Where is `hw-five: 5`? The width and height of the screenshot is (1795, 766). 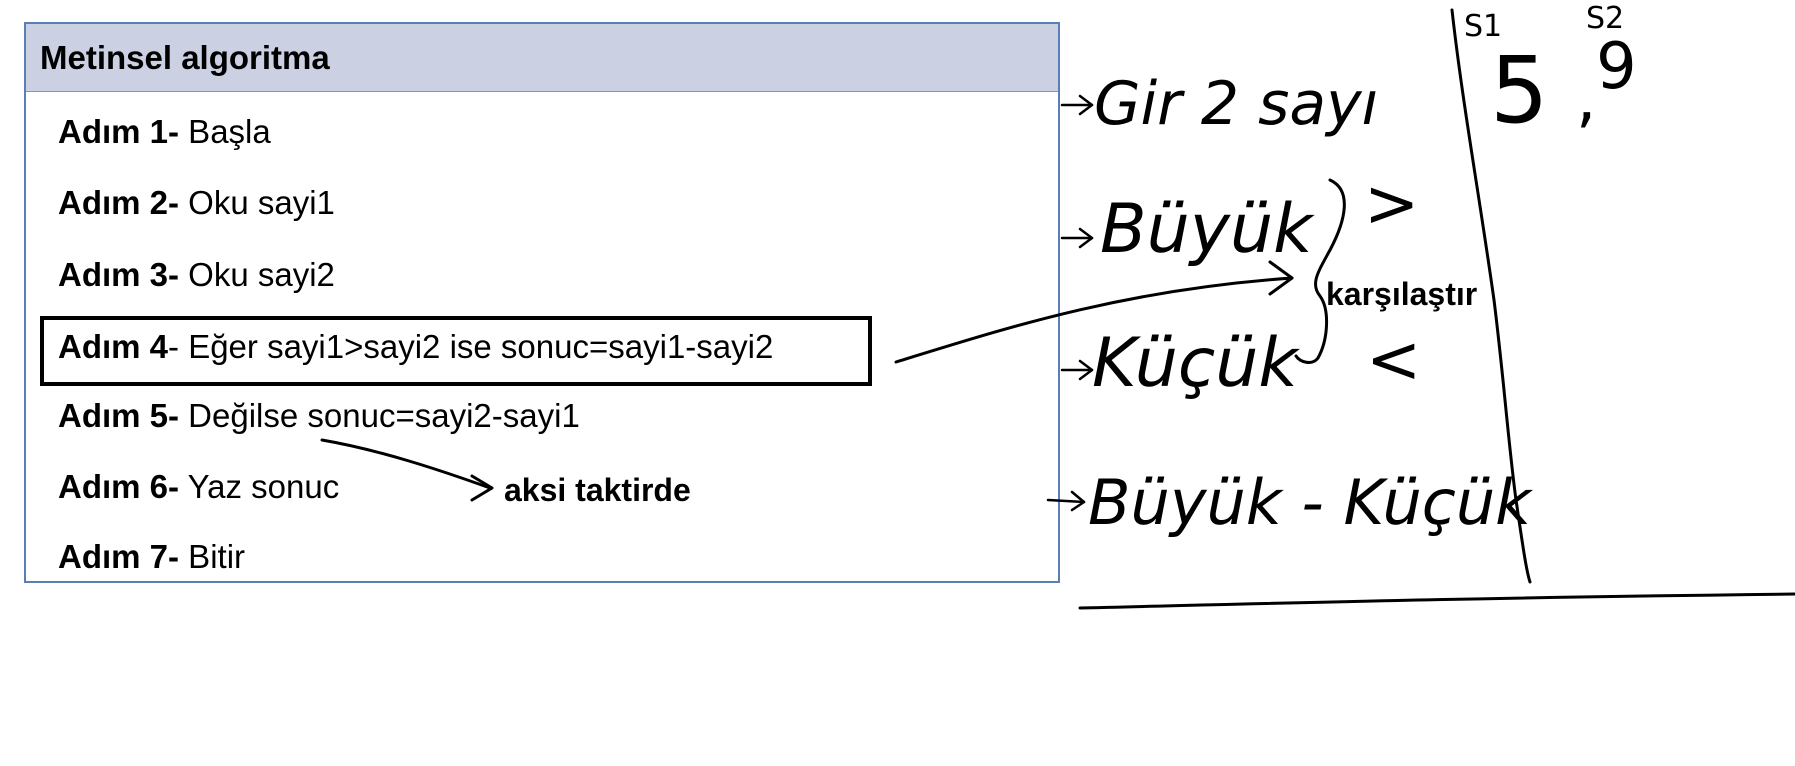 hw-five: 5 is located at coordinates (1519, 90).